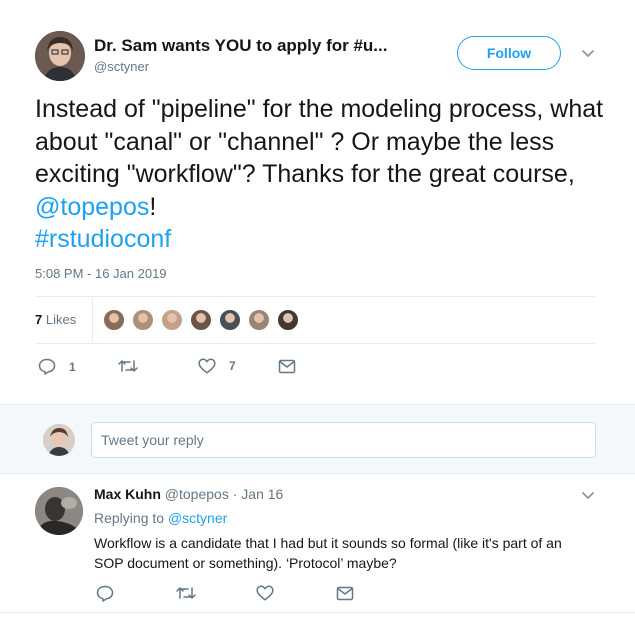  I want to click on follow-button: Follow, so click(509, 53).